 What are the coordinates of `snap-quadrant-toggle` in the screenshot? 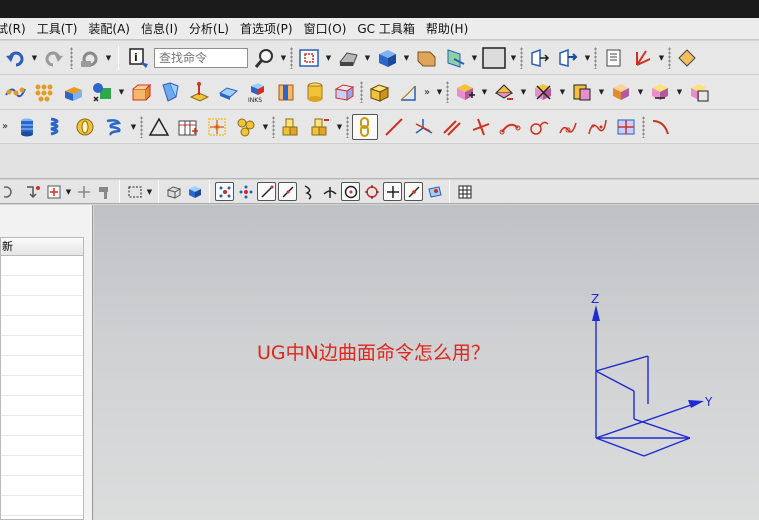 It's located at (371, 191).